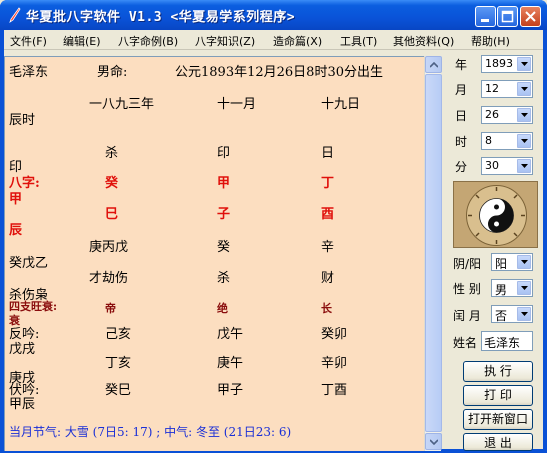 This screenshot has height=453, width=547. What do you see at coordinates (22, 349) in the screenshot?
I see `row1-hour: 戊戌` at bounding box center [22, 349].